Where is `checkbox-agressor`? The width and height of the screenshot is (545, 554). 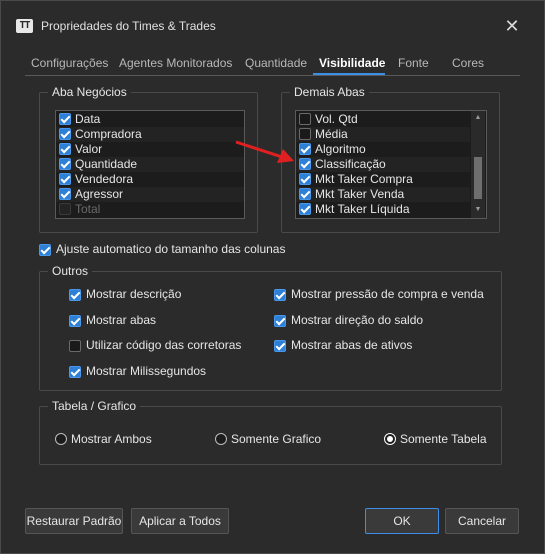 checkbox-agressor is located at coordinates (65, 194).